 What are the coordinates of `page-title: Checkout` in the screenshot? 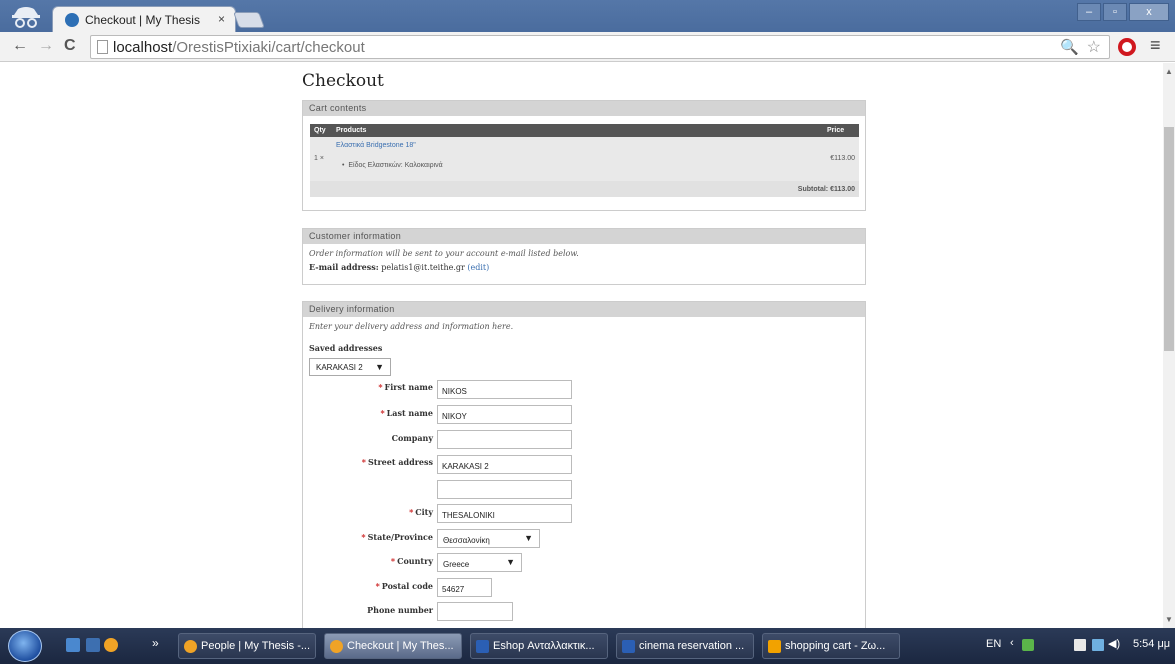 It's located at (343, 81).